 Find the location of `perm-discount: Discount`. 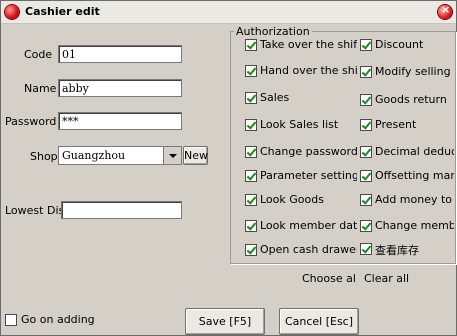

perm-discount: Discount is located at coordinates (407, 46).